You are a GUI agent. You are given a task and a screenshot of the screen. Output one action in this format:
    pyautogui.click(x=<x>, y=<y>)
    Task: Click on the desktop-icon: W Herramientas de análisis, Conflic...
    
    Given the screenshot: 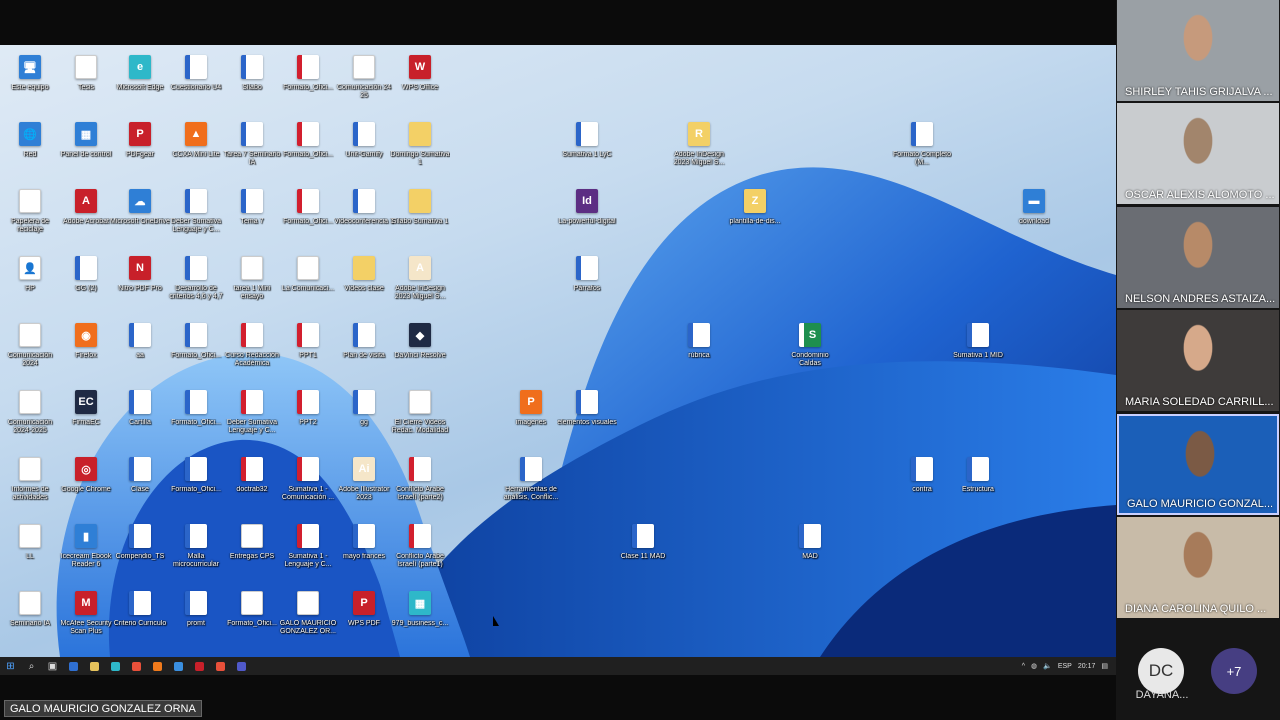 What is the action you would take?
    pyautogui.click(x=531, y=485)
    